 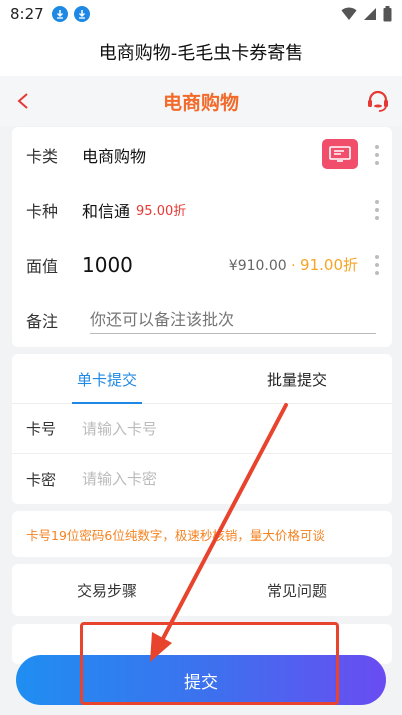 What do you see at coordinates (114, 156) in the screenshot?
I see `card-type-value: 电商购物` at bounding box center [114, 156].